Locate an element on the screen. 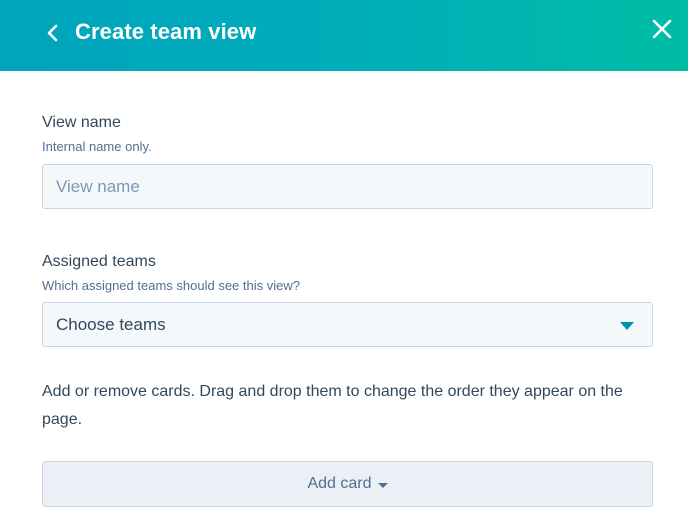 This screenshot has height=521, width=688. view-name-label: View name is located at coordinates (81, 122).